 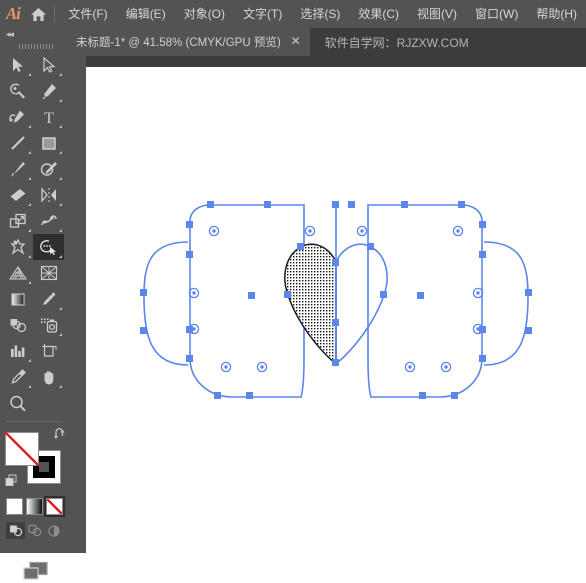 I want to click on left-mug-handle, so click(x=166, y=303).